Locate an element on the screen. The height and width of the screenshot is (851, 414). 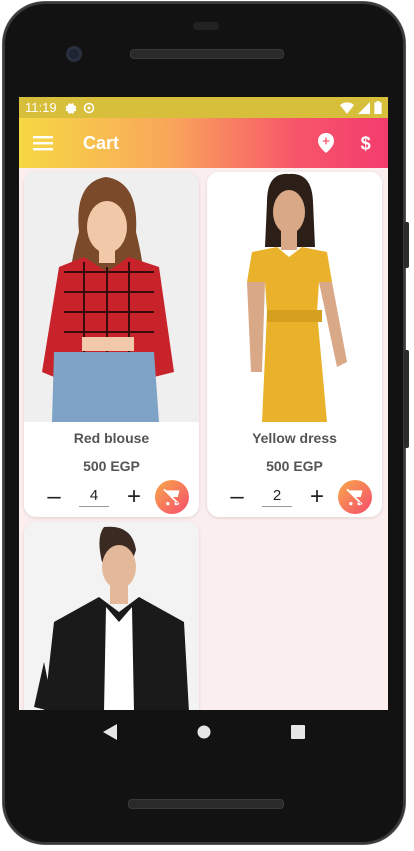
back-icon is located at coordinates (109, 732).